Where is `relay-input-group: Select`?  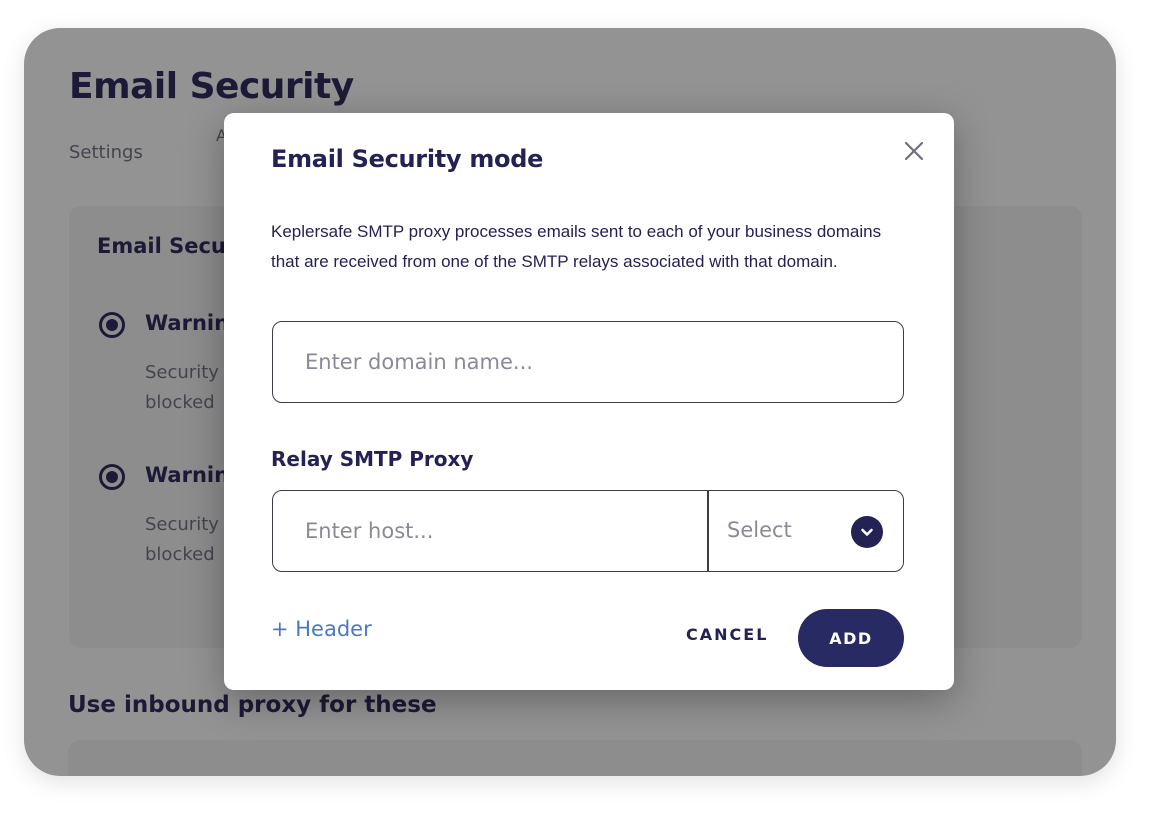 relay-input-group: Select is located at coordinates (588, 531).